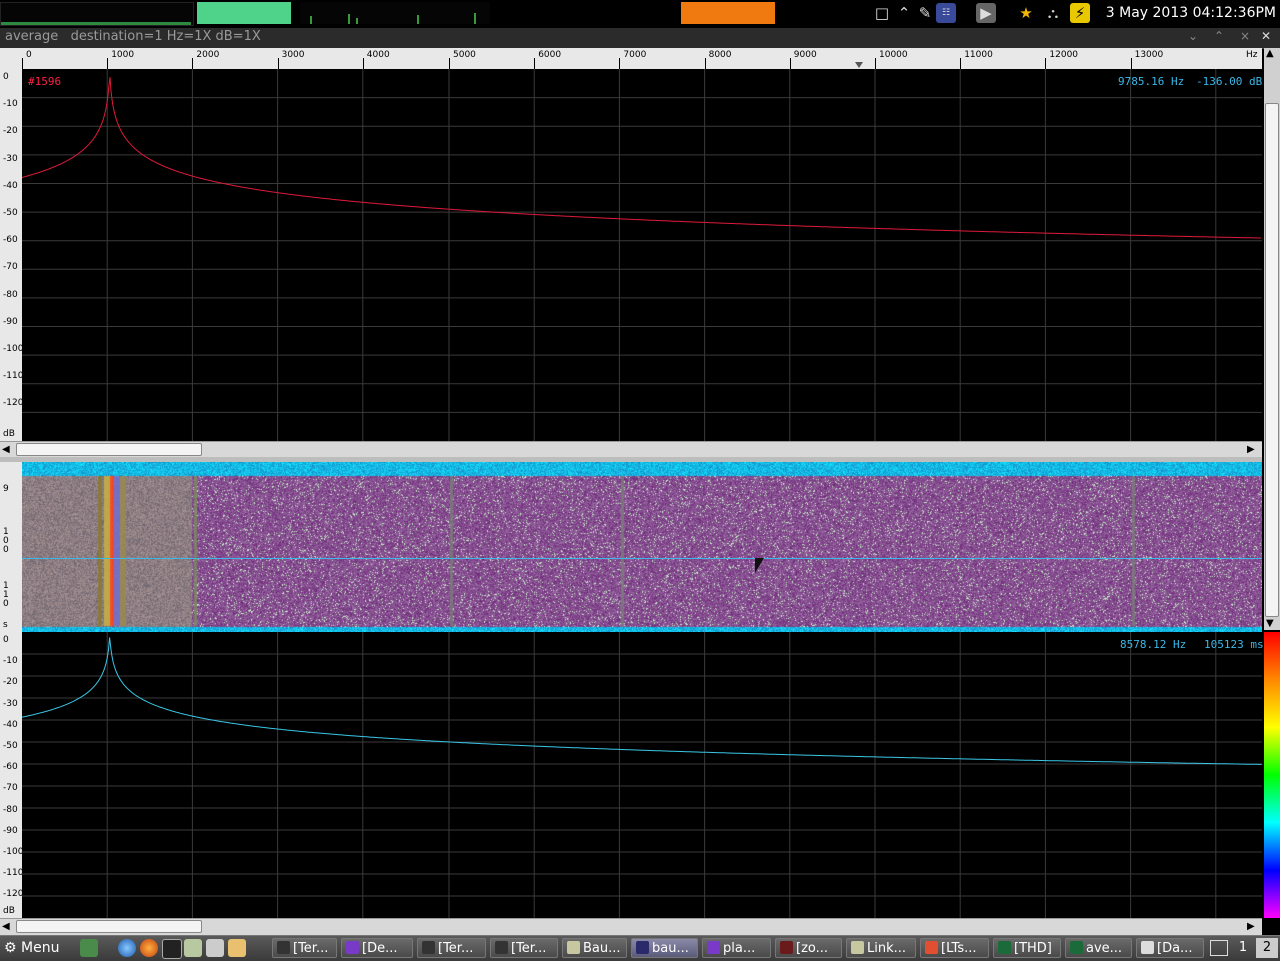 The image size is (1280, 961). I want to click on network-icon: ☷, so click(946, 13).